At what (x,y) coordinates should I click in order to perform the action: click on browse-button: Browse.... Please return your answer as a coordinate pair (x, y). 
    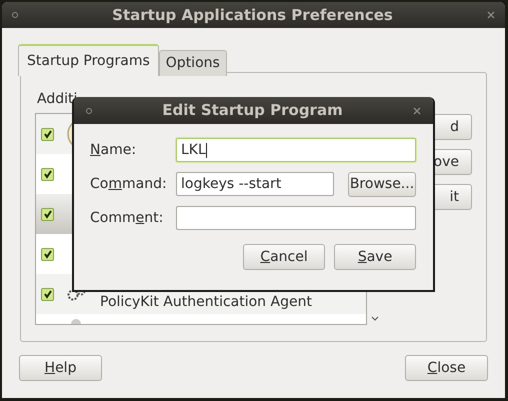
    Looking at the image, I should click on (382, 184).